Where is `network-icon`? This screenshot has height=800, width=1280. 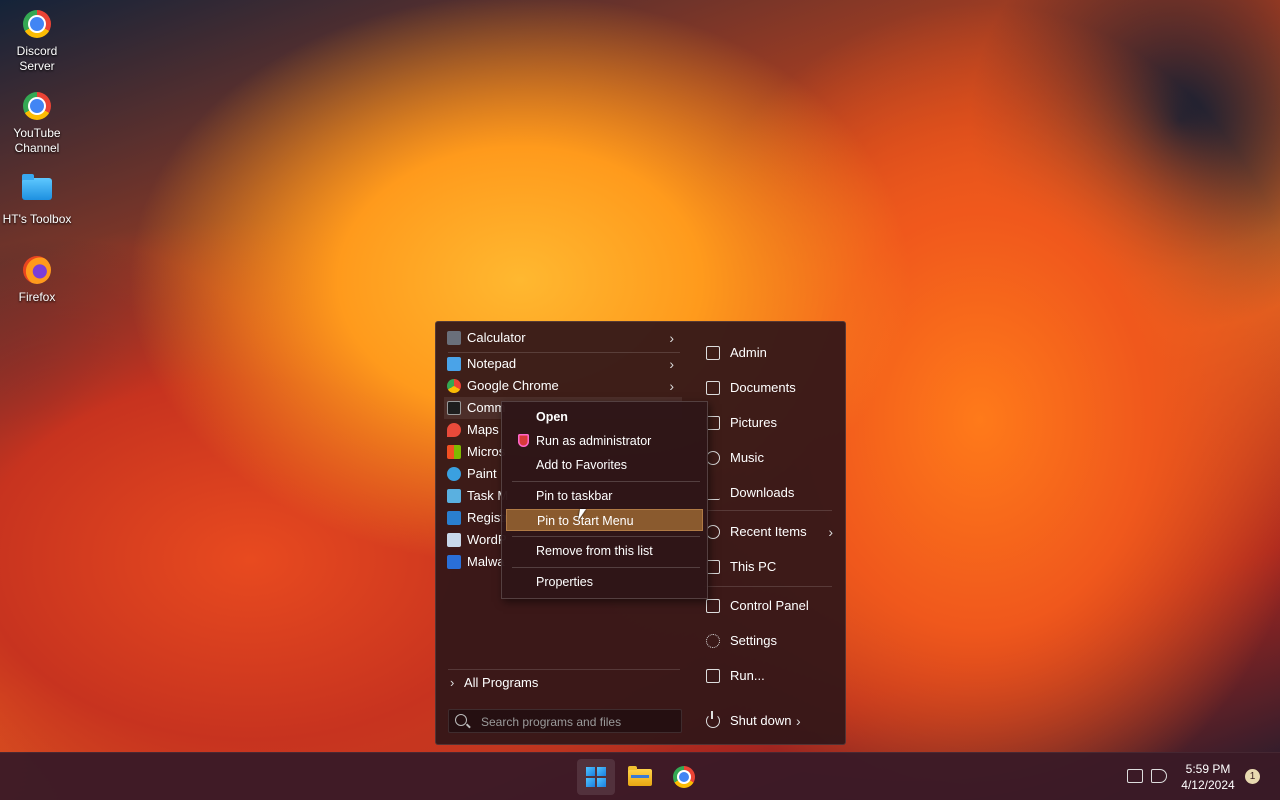 network-icon is located at coordinates (1135, 776).